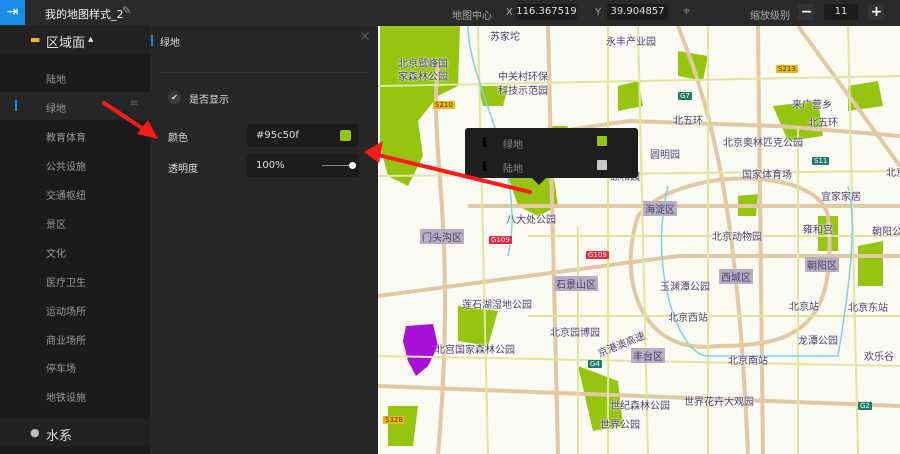 This screenshot has height=454, width=900. Describe the element at coordinates (66, 167) in the screenshot. I see `item-label: 公共设施` at that location.